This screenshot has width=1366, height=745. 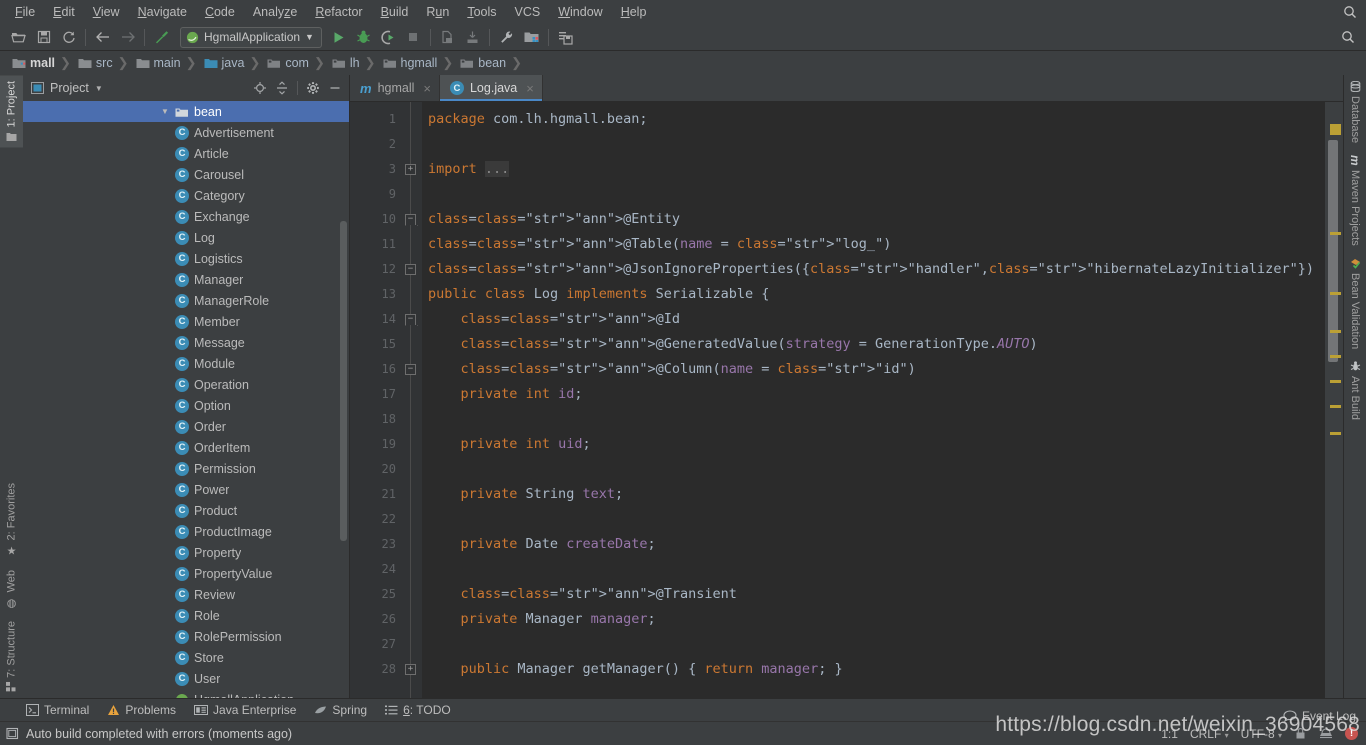 I want to click on tree-item-order: C Order, so click(x=186, y=426).